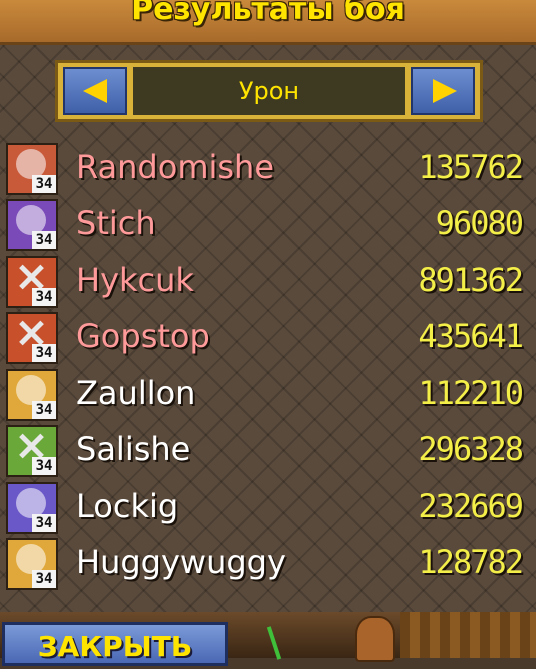 This screenshot has width=536, height=669. Describe the element at coordinates (127, 506) in the screenshot. I see `player-name: Lockig` at that location.